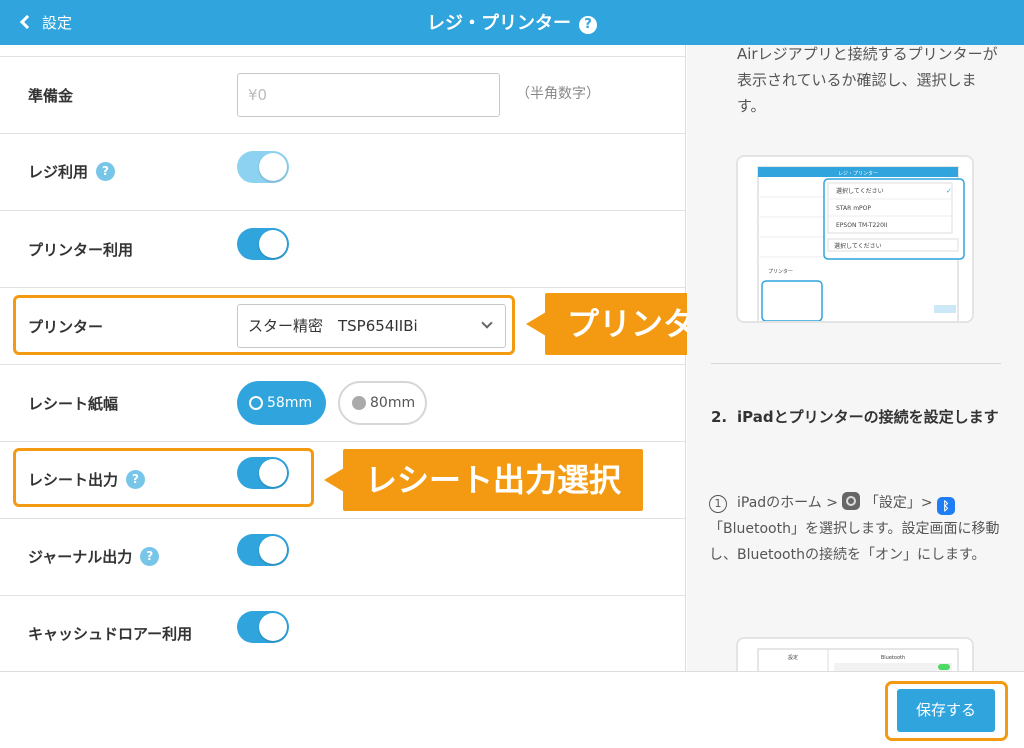  What do you see at coordinates (867, 80) in the screenshot?
I see `help-intro-text: Airレジアプリと接続するプリンターが表示されているか確認し、選択します。` at bounding box center [867, 80].